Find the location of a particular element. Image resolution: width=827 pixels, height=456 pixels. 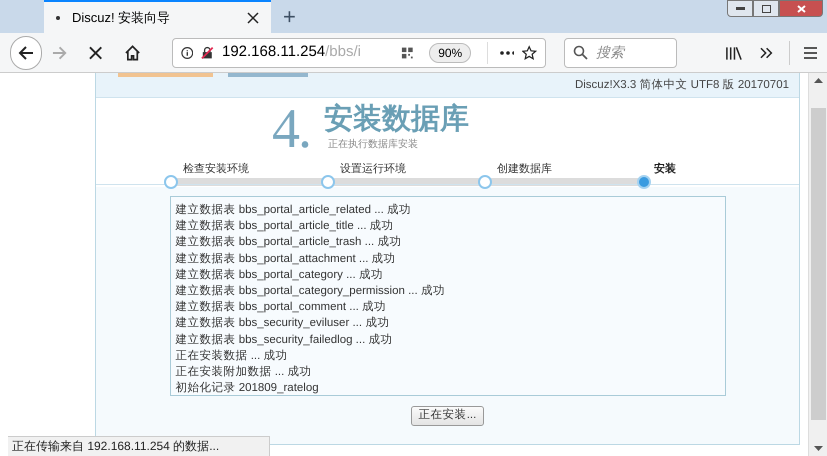

log-line: 建立数据表 bbs_security_eviluser ... 成功 is located at coordinates (283, 323).